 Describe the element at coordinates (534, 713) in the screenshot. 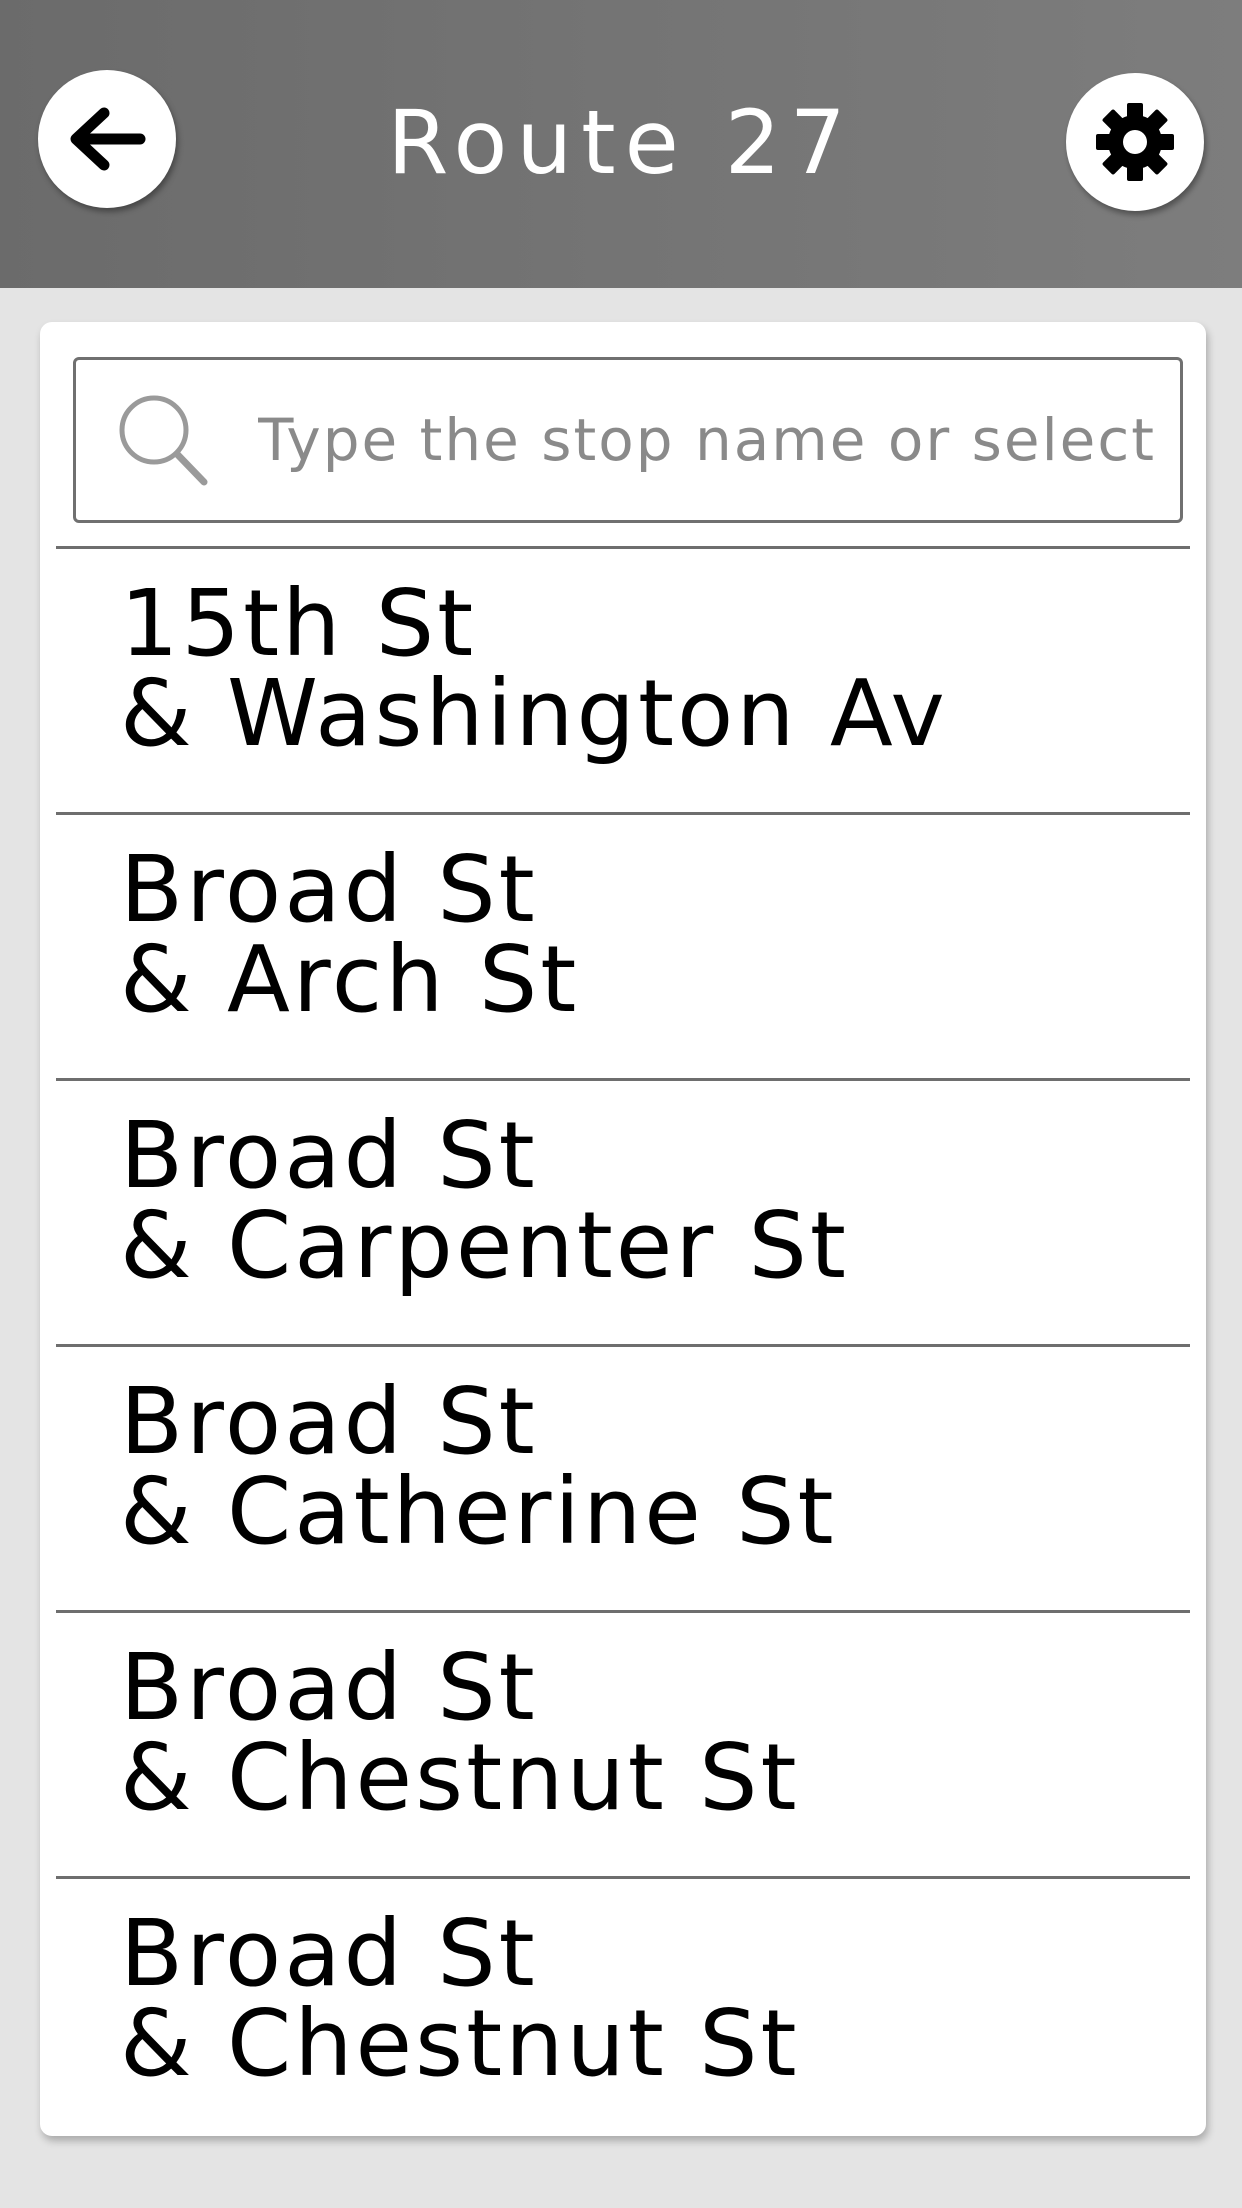

I see `stop-cross-street: & Washington Av` at that location.